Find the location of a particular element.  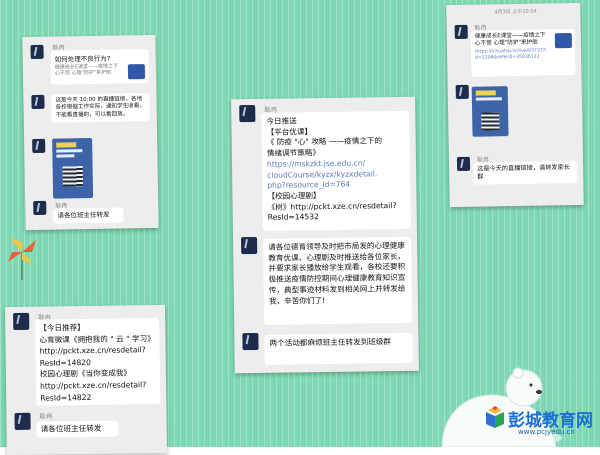

chat-message: 耿冉 这是今天的直播链接，请转发家长群 is located at coordinates (516, 169).